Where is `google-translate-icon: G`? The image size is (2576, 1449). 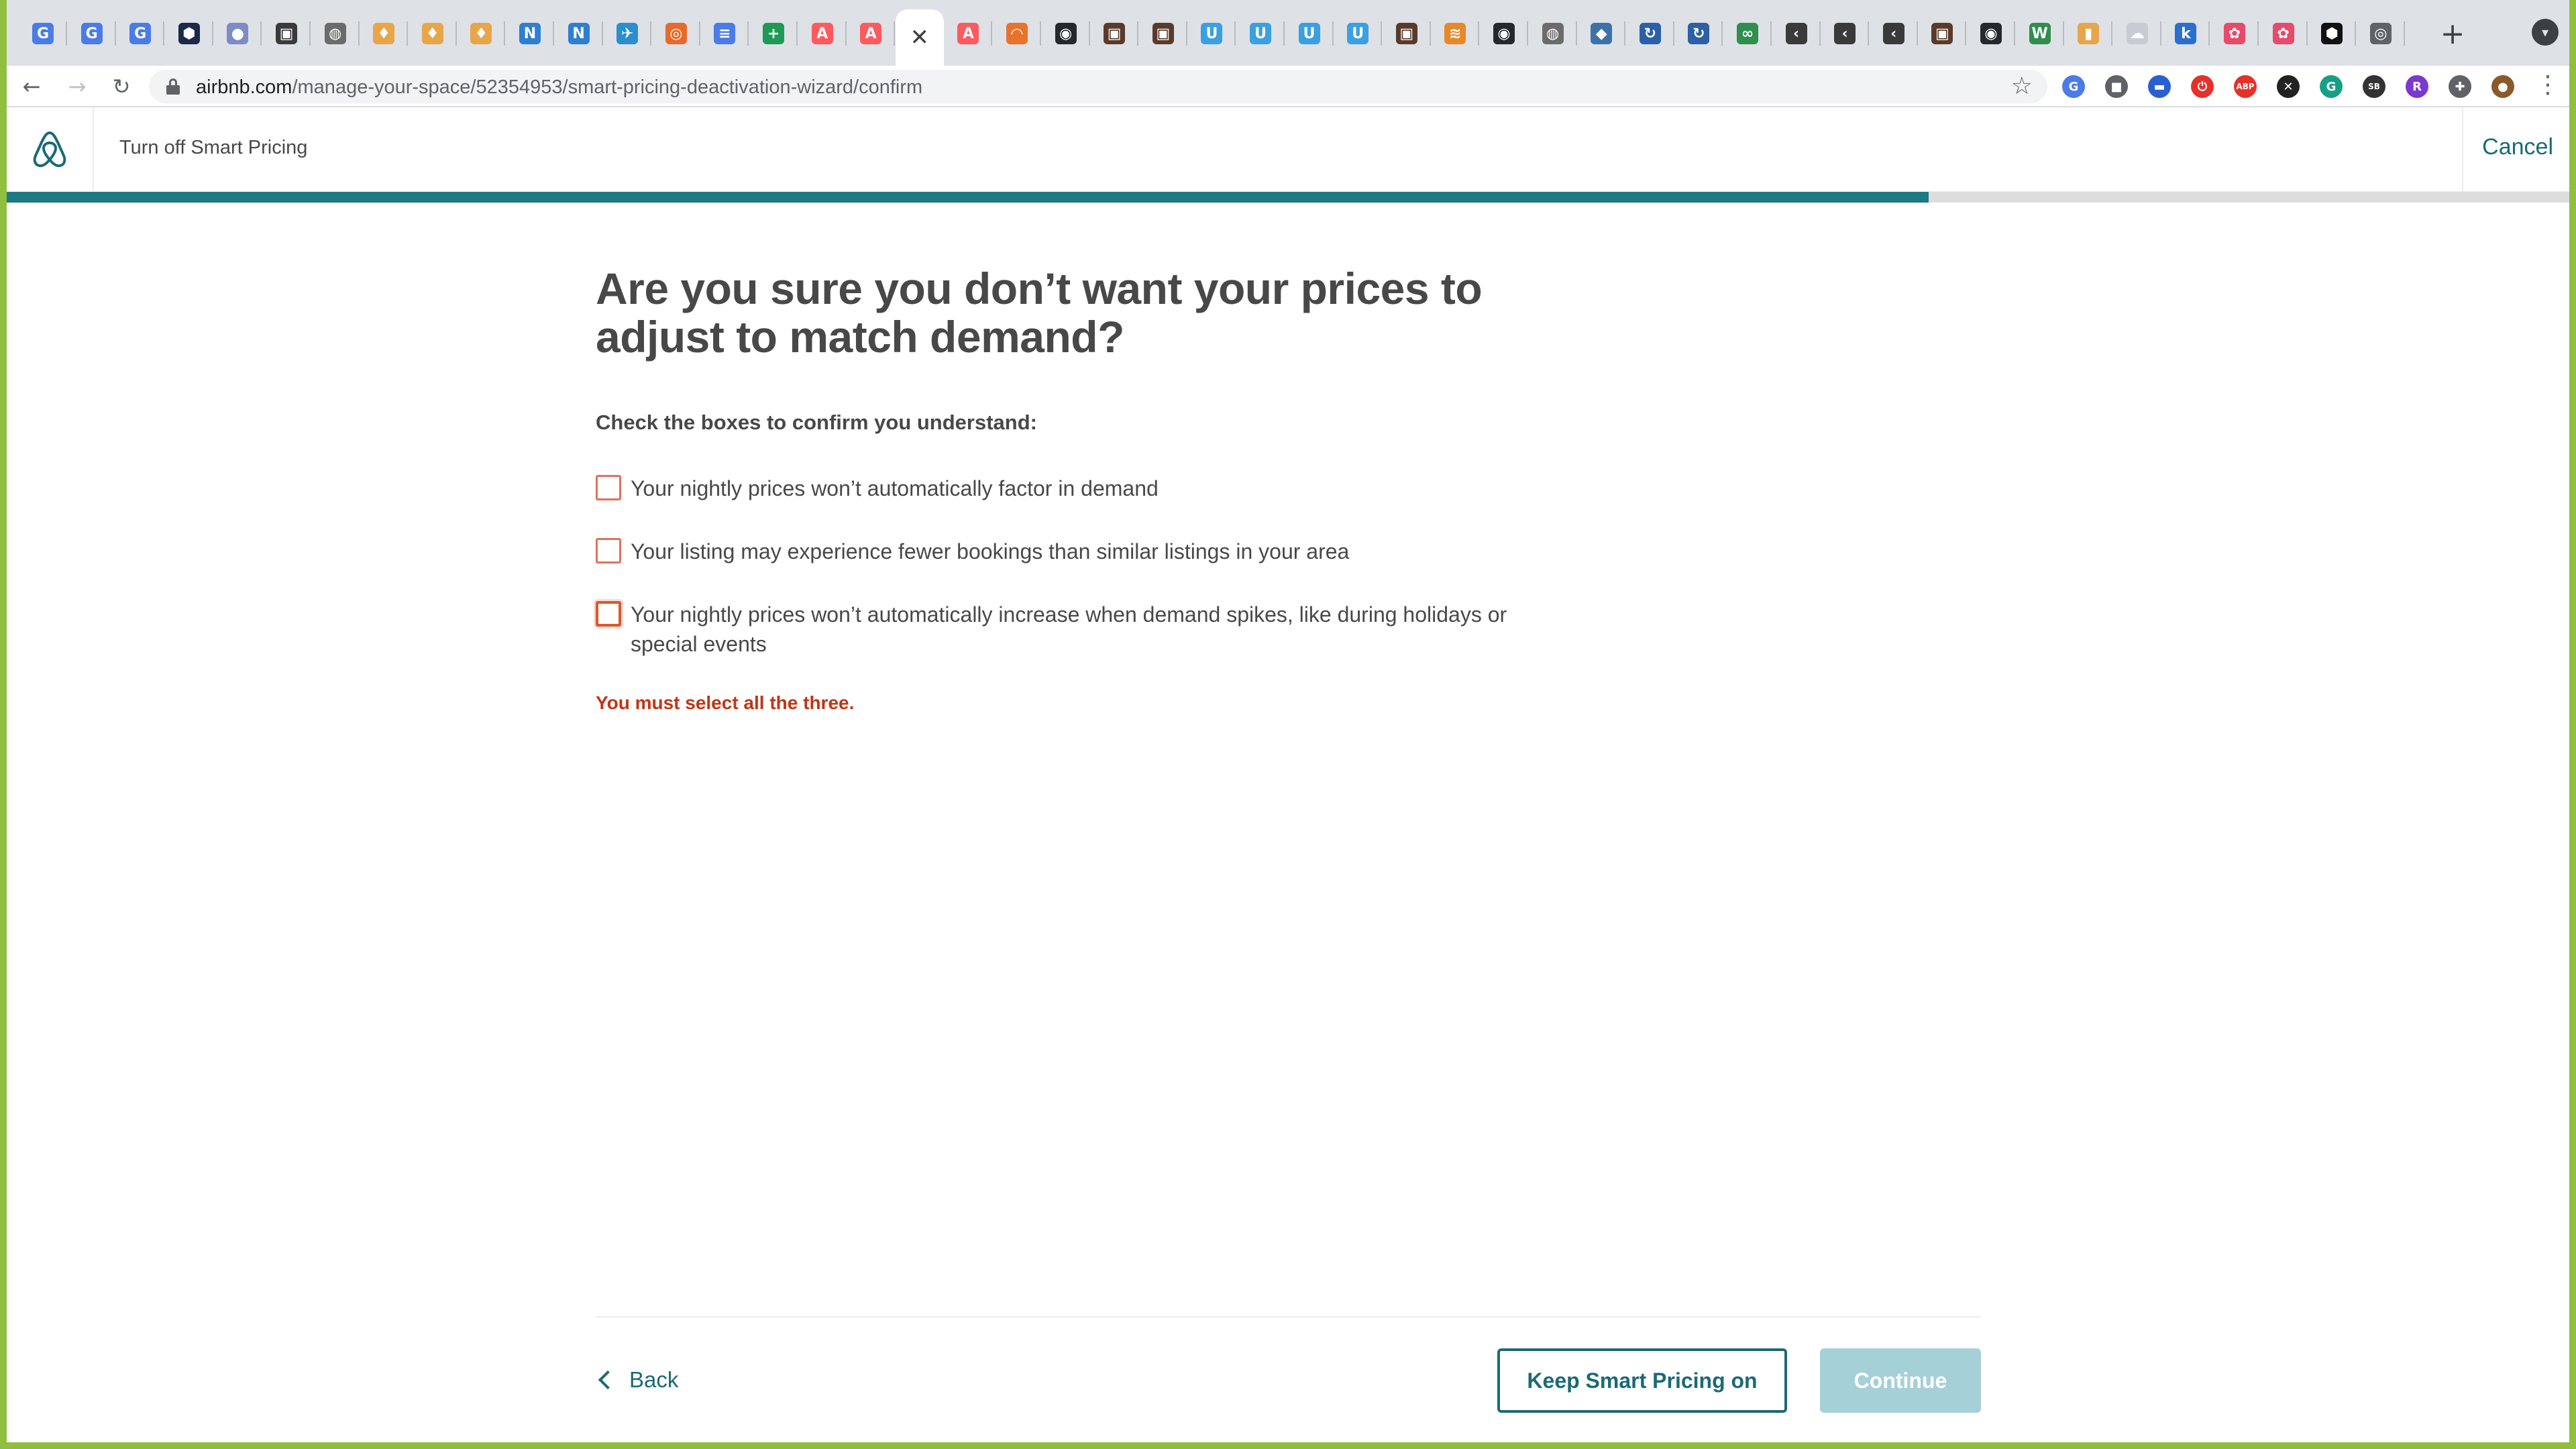 google-translate-icon: G is located at coordinates (91, 33).